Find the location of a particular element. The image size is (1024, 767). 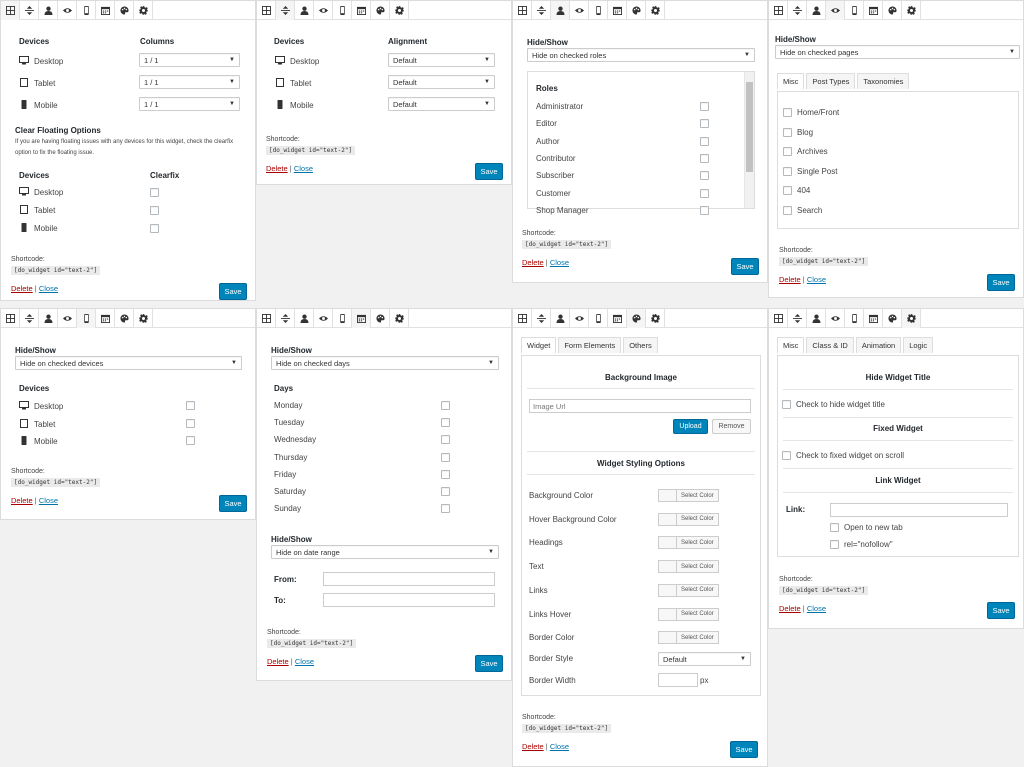

hideshow-devices-select: Hide on checked devices ▼ is located at coordinates (128, 363).